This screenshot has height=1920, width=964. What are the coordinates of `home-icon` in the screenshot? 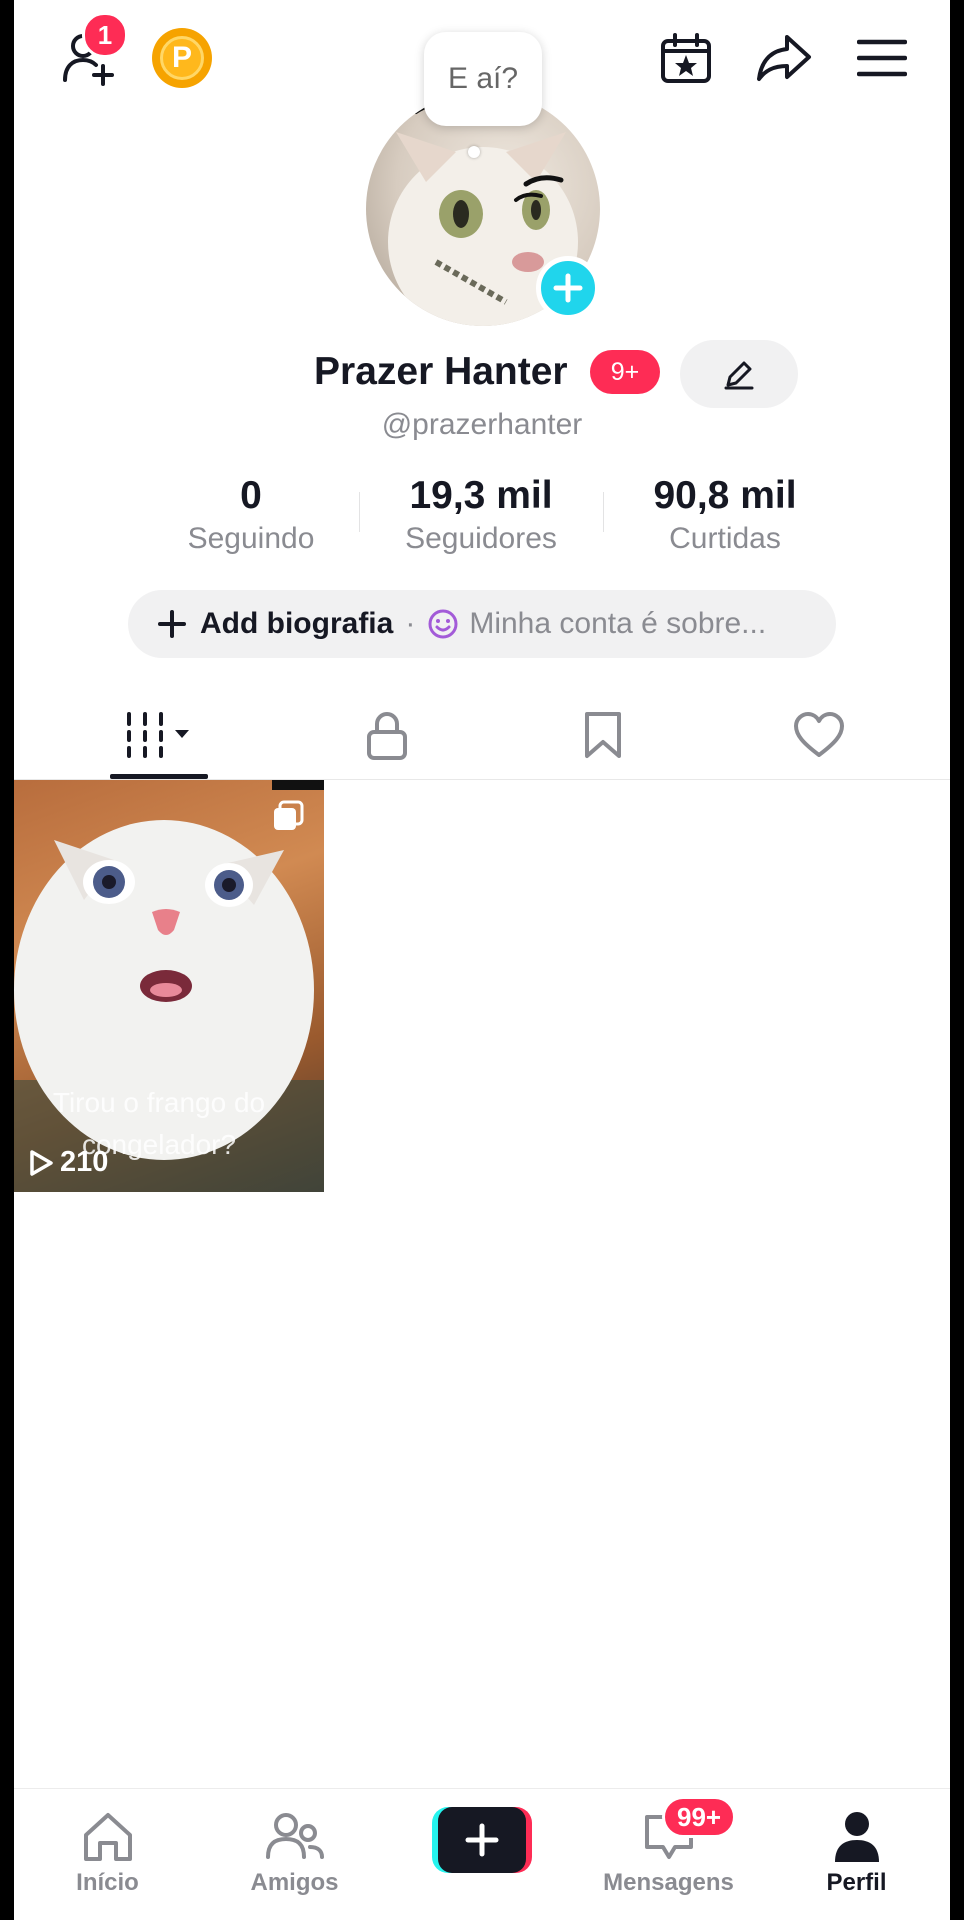 It's located at (107, 1837).